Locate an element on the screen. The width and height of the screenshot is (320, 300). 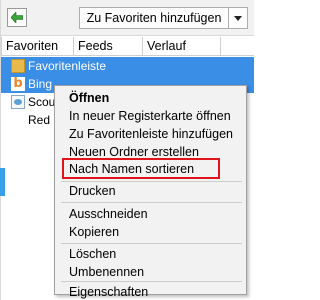
tree-item-label: Red is located at coordinates (39, 120).